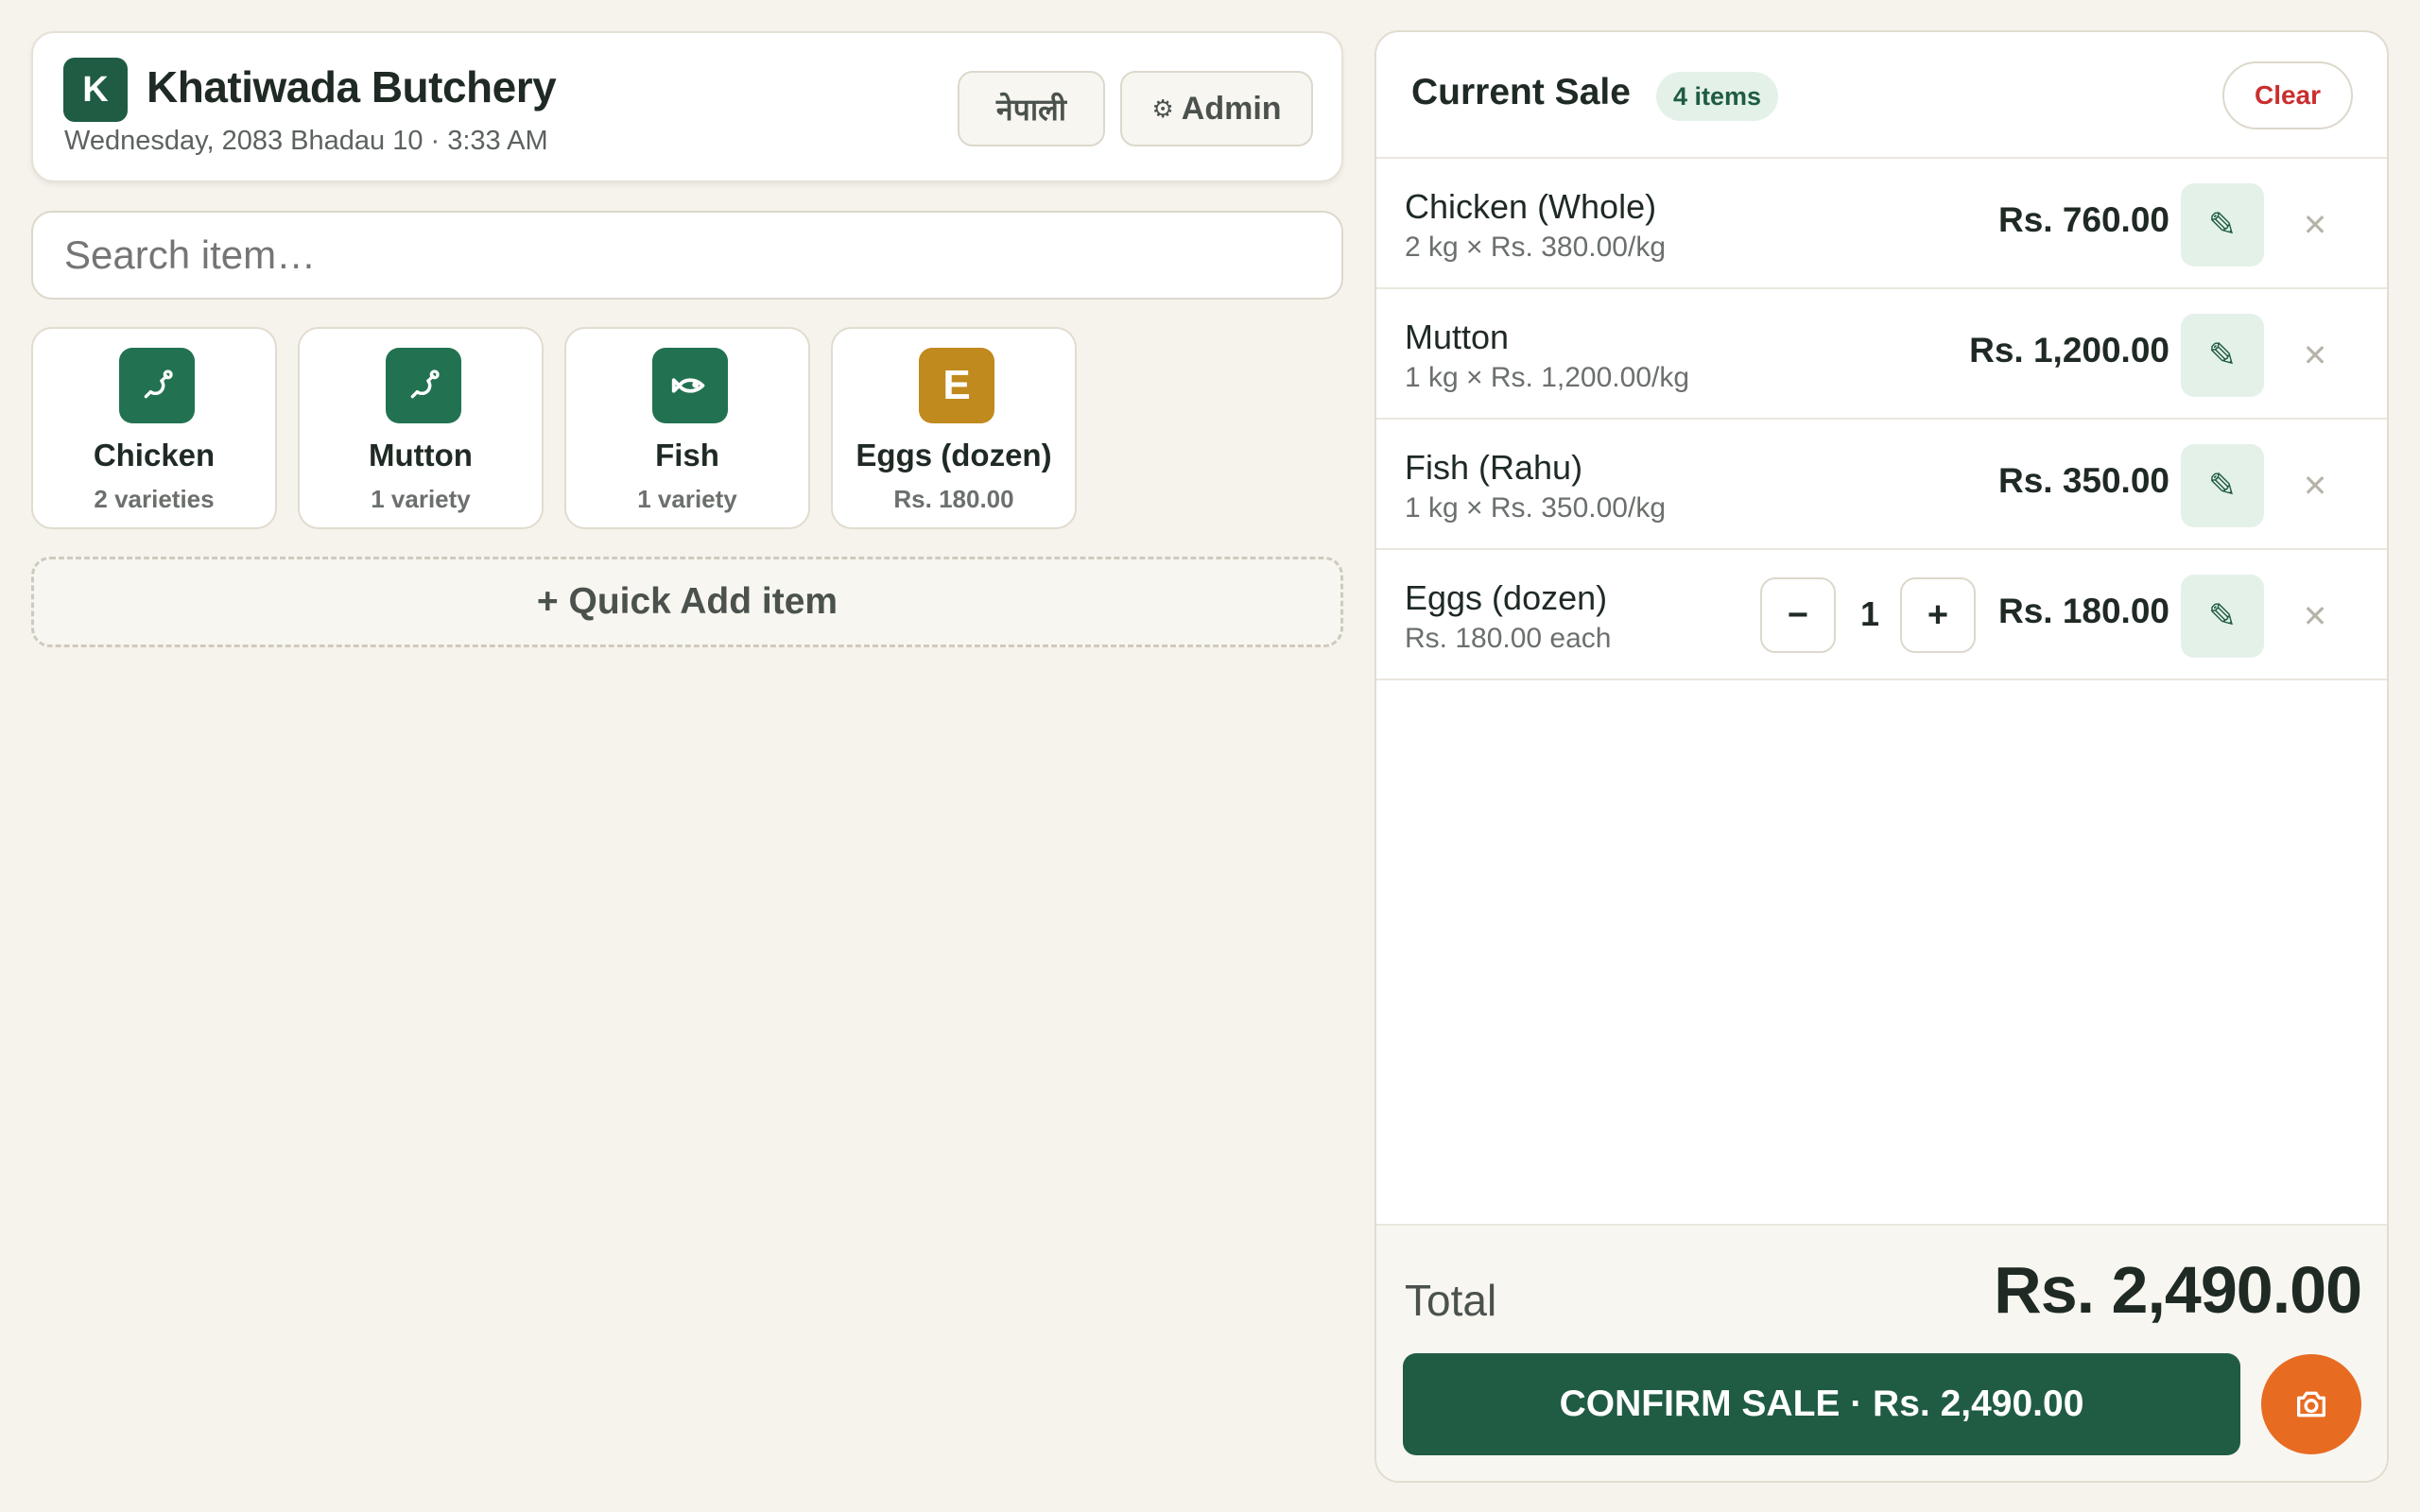  Describe the element at coordinates (687, 455) in the screenshot. I see `category-name: Fish` at that location.